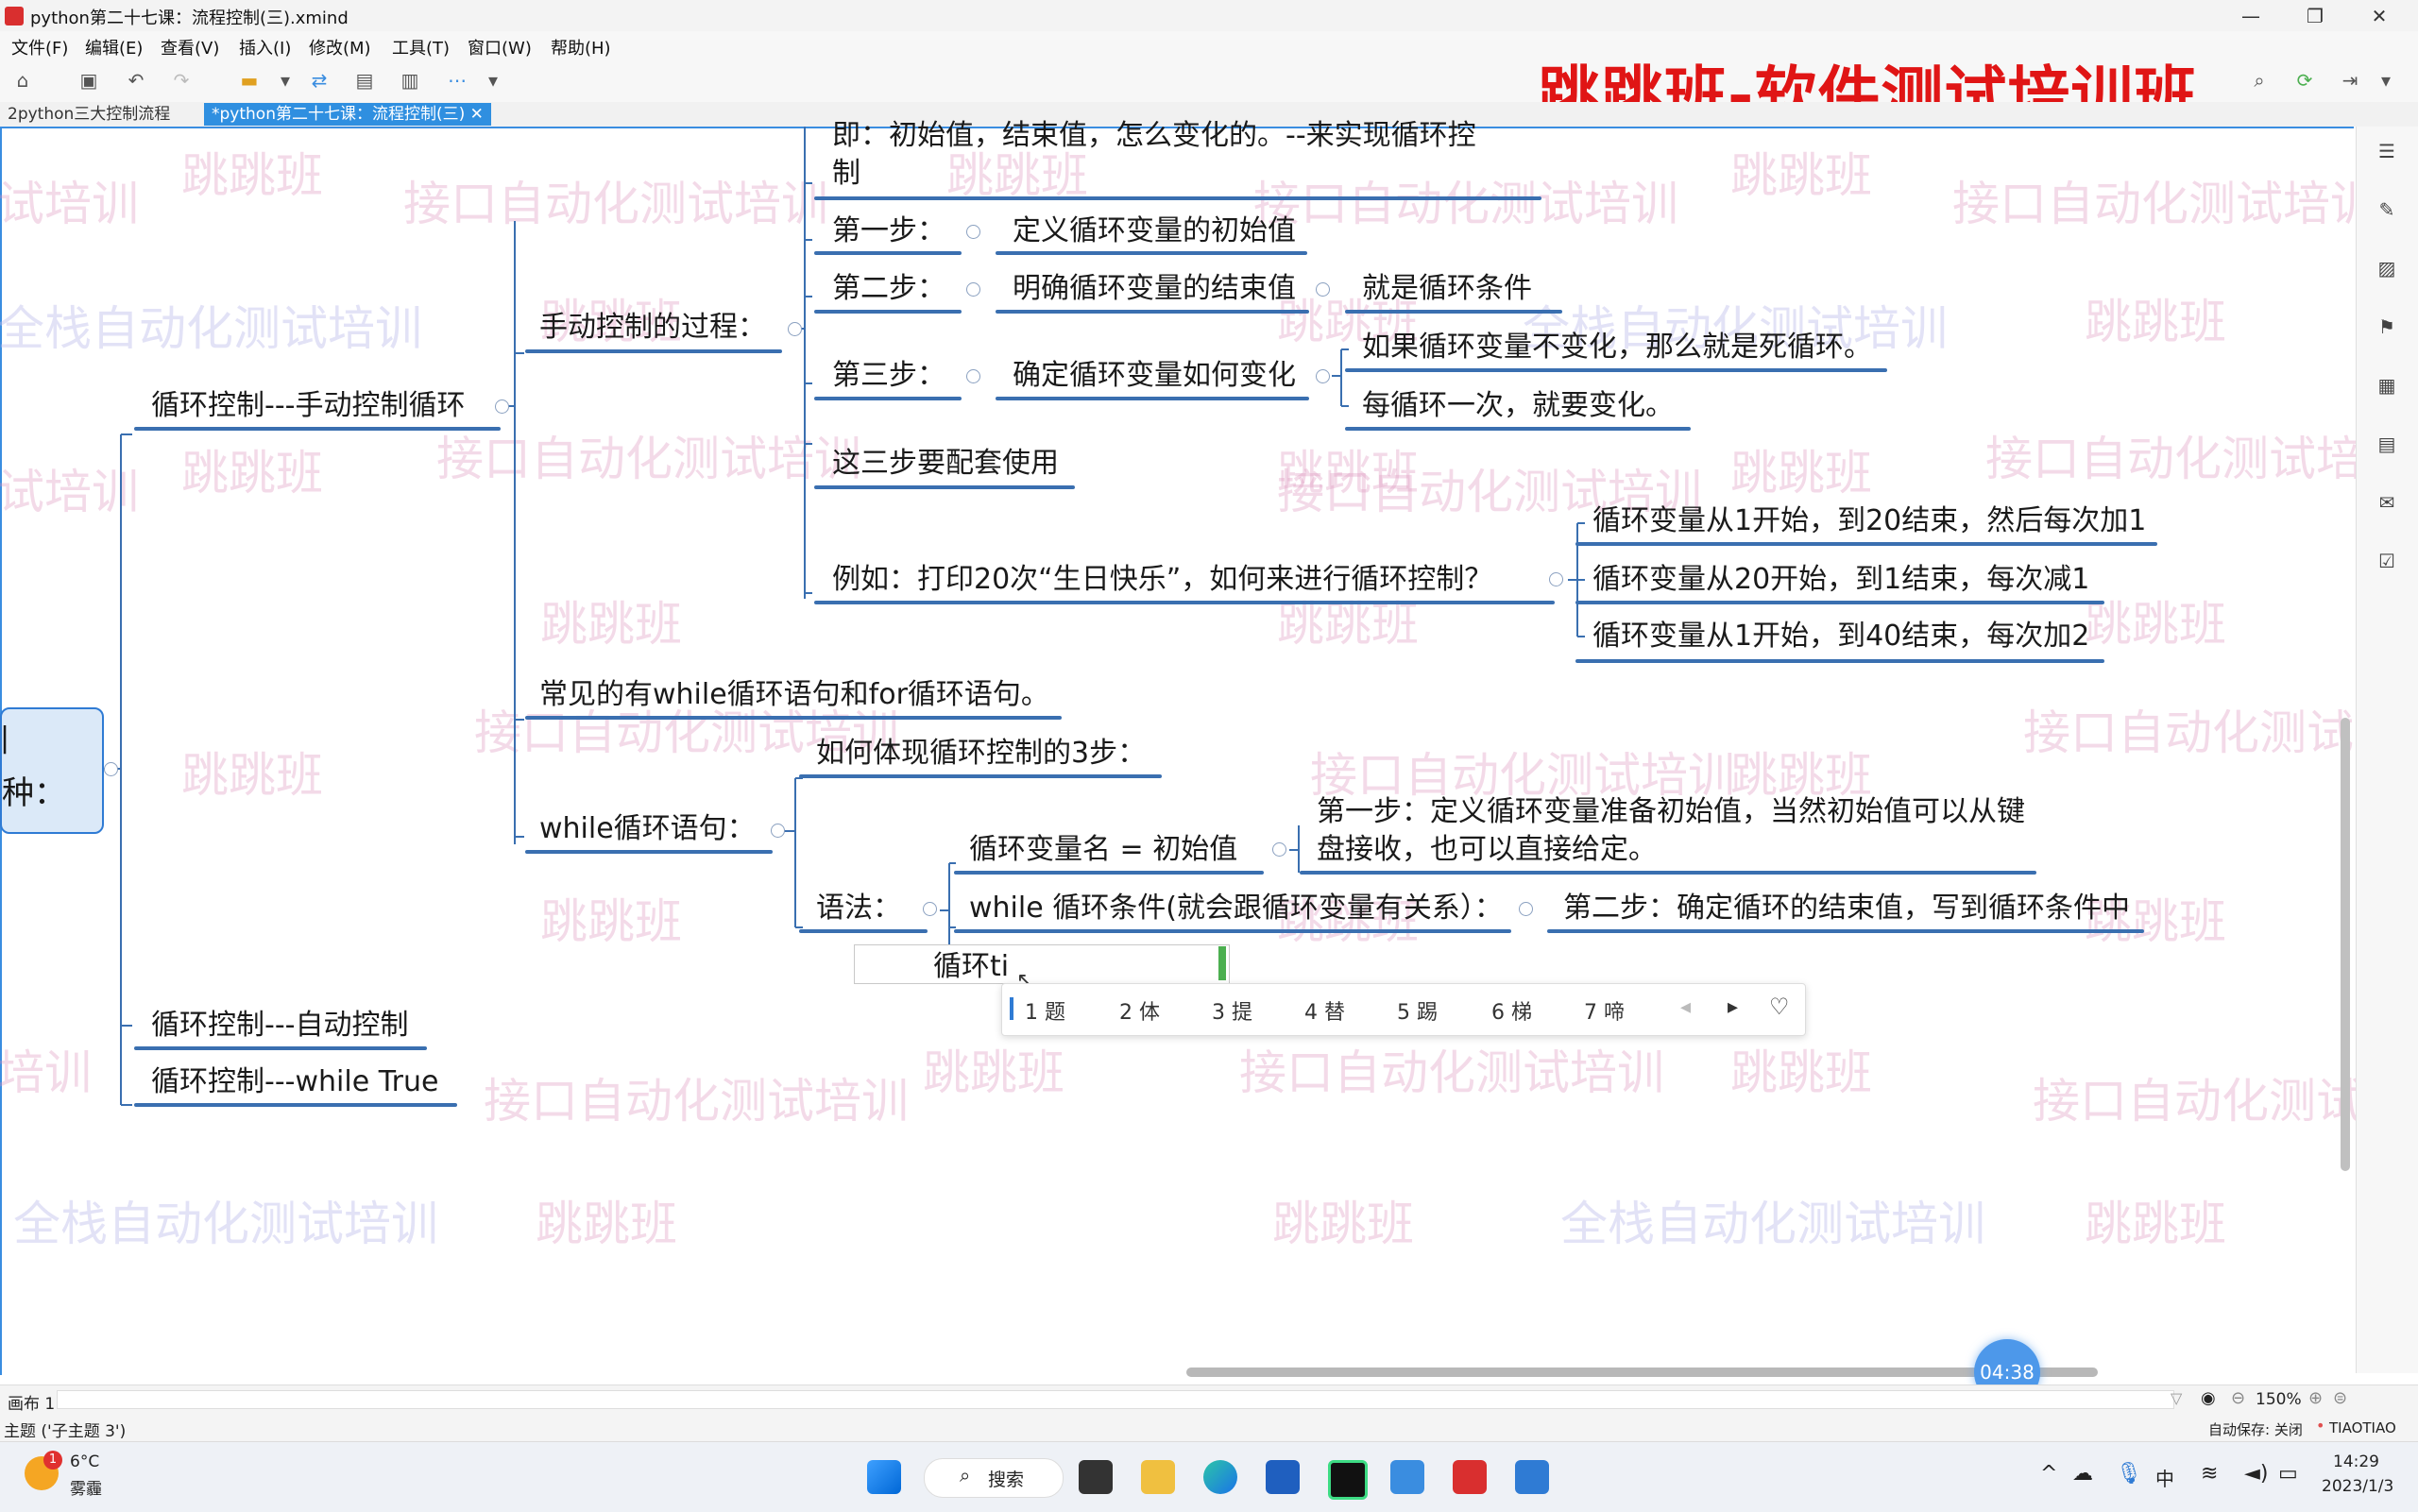 The image size is (2418, 1512). What do you see at coordinates (884, 1477) in the screenshot?
I see `start-icon` at bounding box center [884, 1477].